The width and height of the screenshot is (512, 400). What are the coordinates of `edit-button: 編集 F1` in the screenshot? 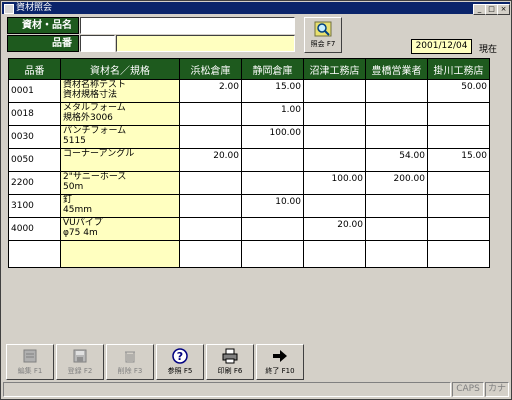 It's located at (30, 362).